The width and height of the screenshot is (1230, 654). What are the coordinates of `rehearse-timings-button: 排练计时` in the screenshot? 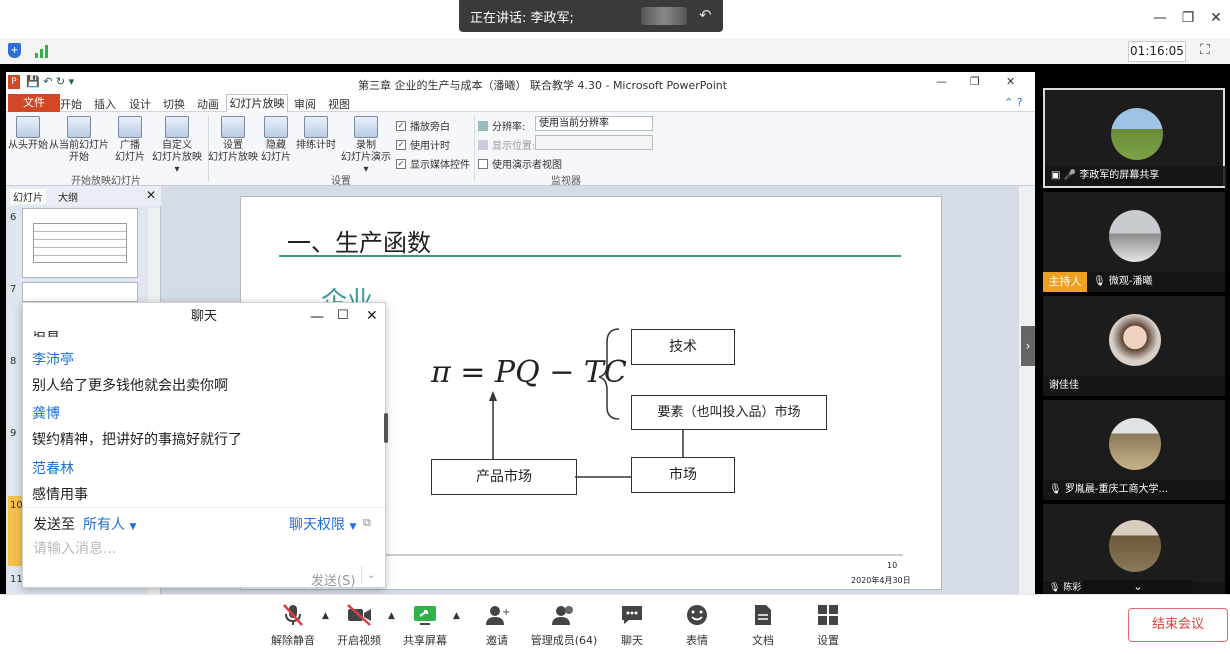 It's located at (316, 134).